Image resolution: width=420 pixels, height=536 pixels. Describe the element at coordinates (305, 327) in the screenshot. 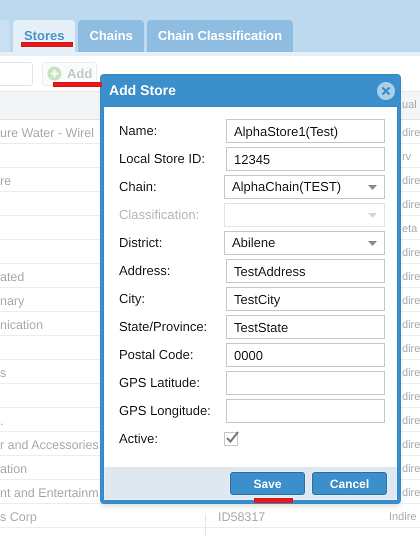

I see `input-field: TestState` at that location.